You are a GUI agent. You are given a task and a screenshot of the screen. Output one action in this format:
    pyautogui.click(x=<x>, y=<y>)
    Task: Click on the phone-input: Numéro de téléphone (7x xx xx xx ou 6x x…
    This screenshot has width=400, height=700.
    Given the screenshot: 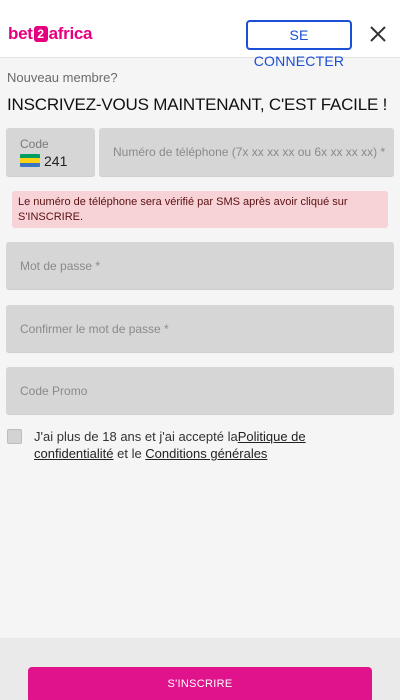 What is the action you would take?
    pyautogui.click(x=246, y=152)
    